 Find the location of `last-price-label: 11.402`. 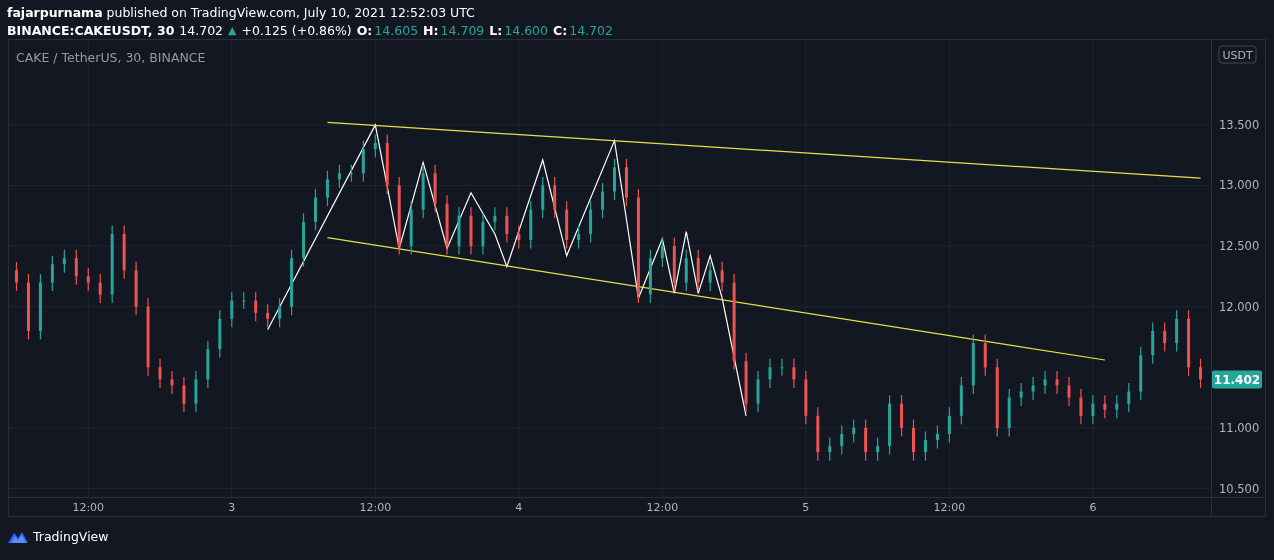

last-price-label: 11.402 is located at coordinates (1237, 379).